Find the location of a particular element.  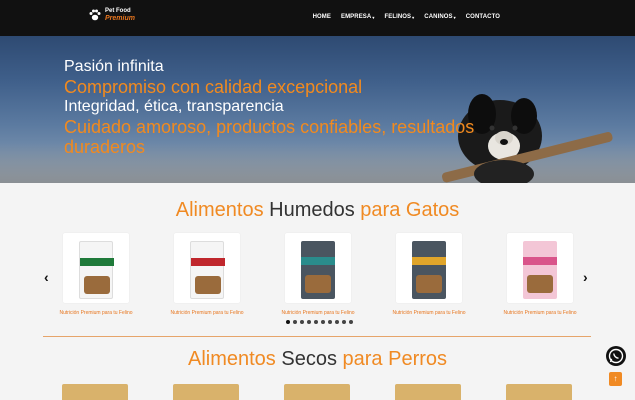

logo-text-top: Pet Food is located at coordinates (118, 11).